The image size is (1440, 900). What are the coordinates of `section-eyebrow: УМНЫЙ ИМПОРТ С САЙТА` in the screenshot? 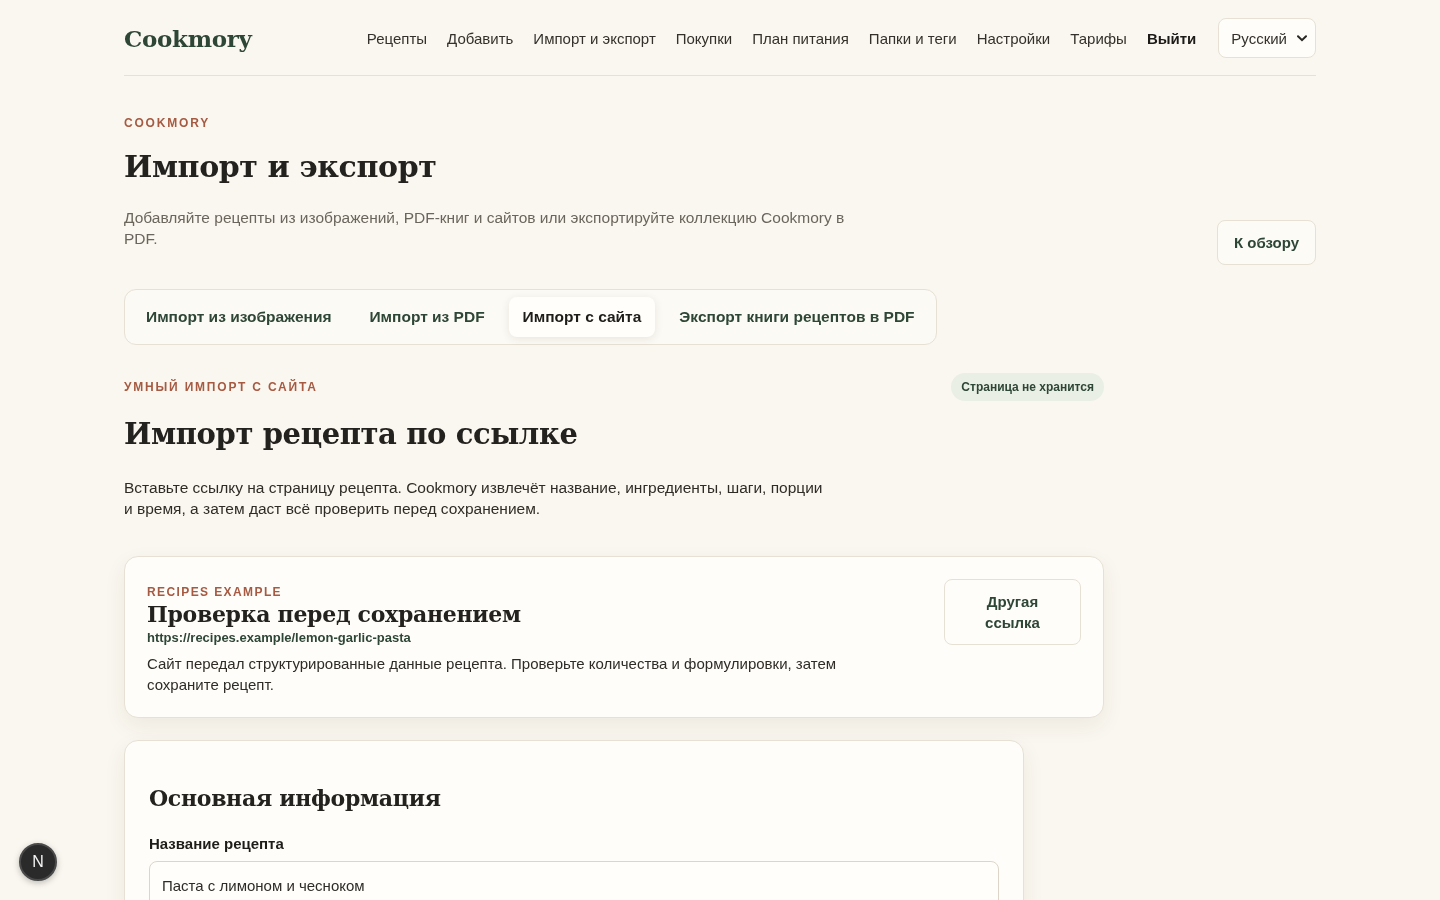 It's located at (221, 387).